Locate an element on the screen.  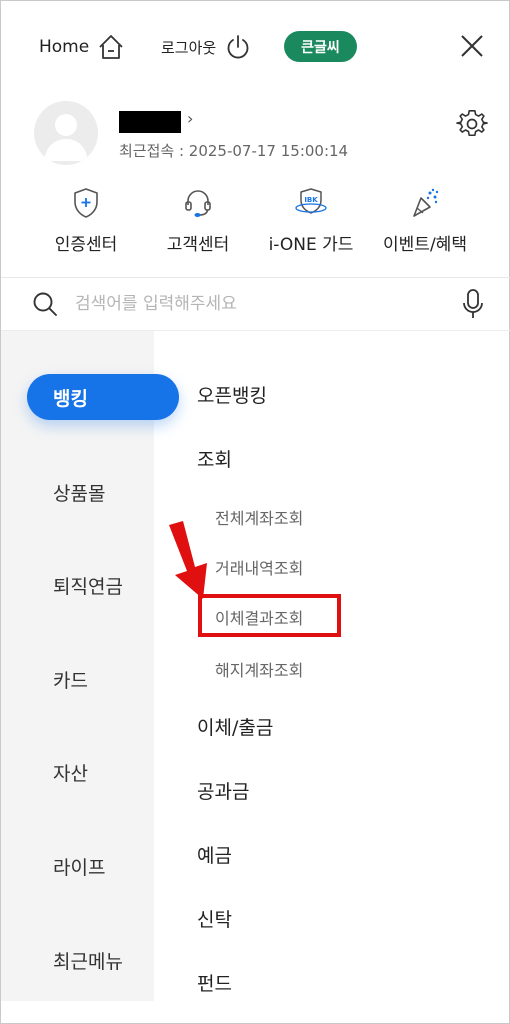
home-label: Home is located at coordinates (64, 47).